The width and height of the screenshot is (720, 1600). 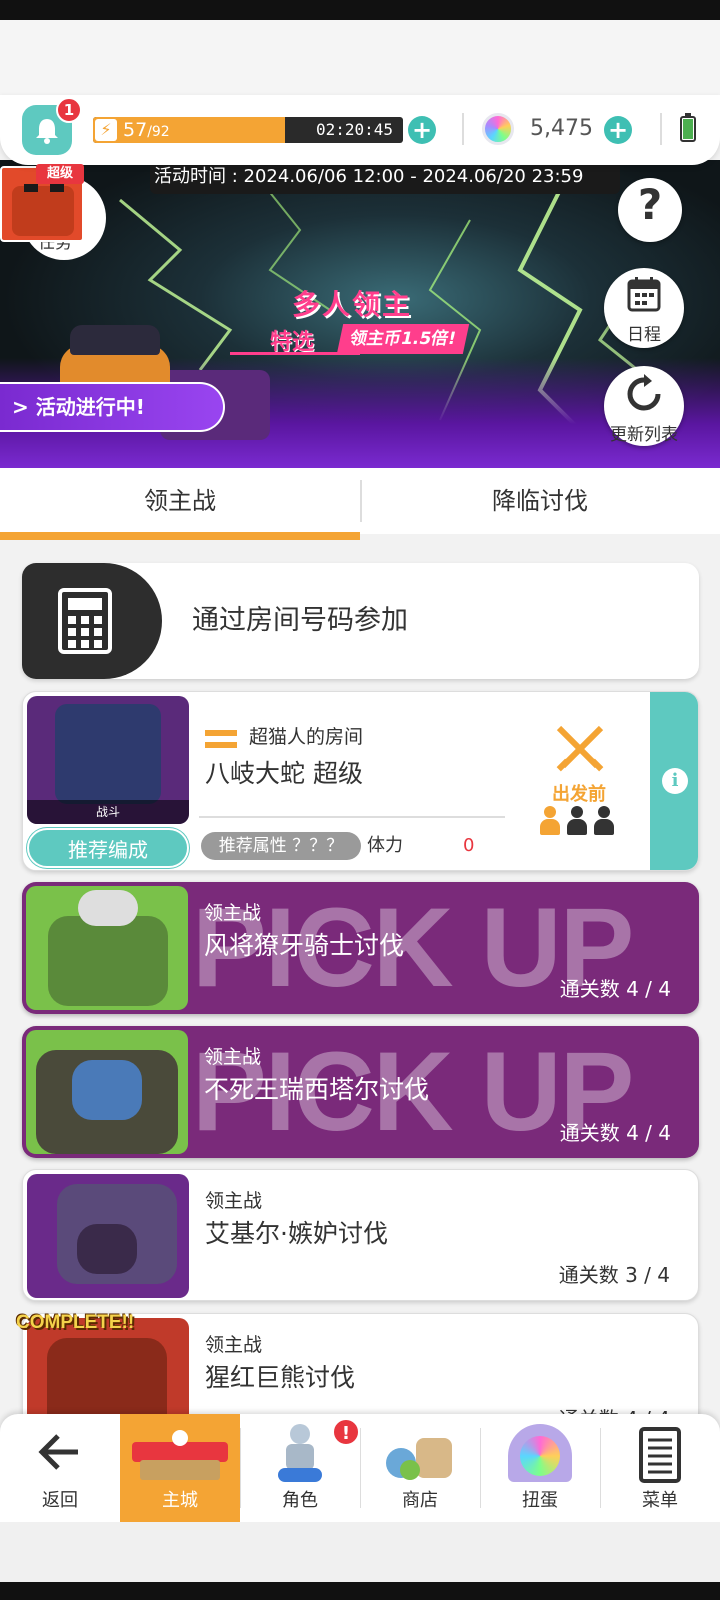 What do you see at coordinates (180, 1500) in the screenshot?
I see `nav-home-label: 主城` at bounding box center [180, 1500].